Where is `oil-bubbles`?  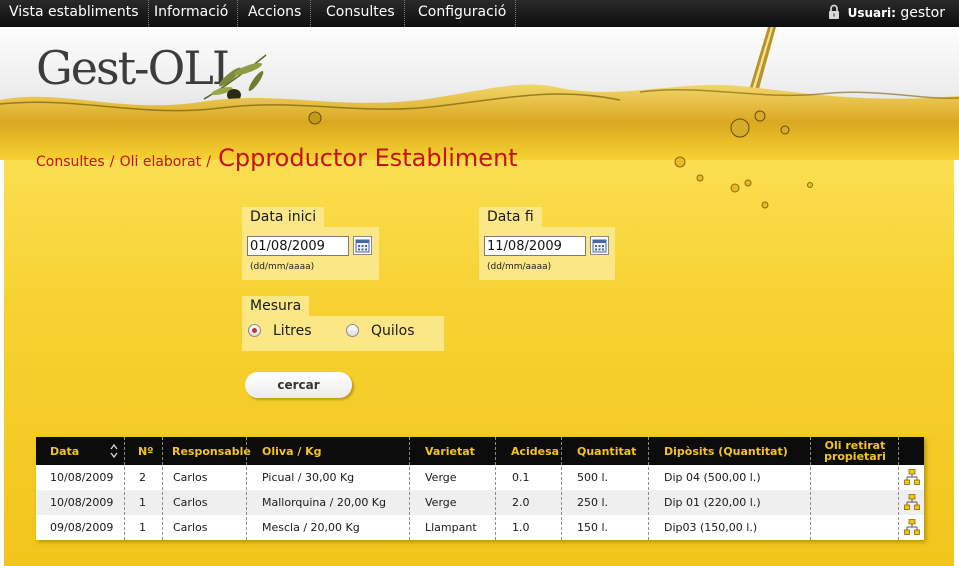 oil-bubbles is located at coordinates (743, 182).